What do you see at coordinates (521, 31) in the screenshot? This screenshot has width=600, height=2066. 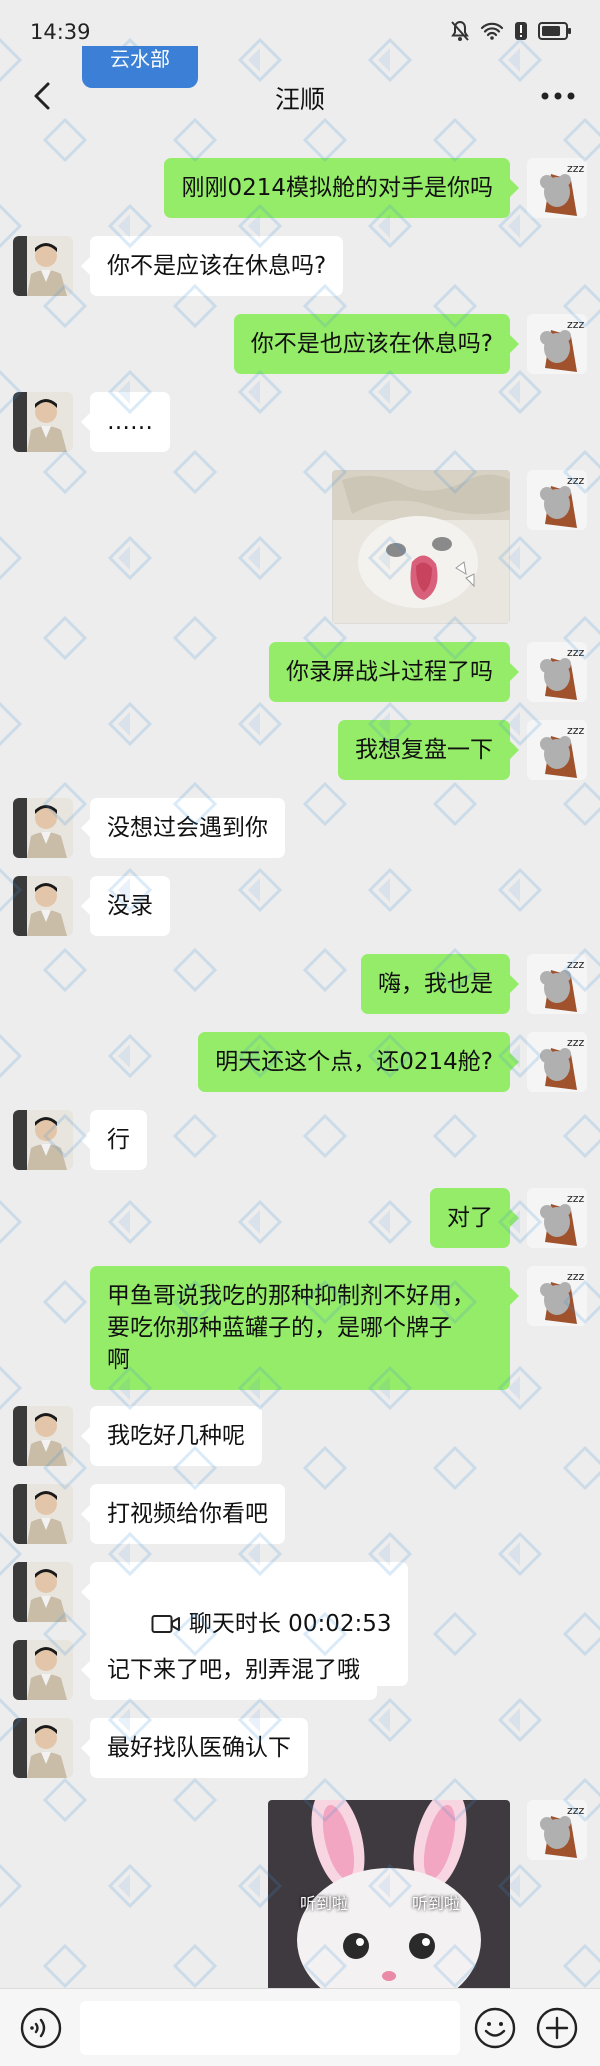 I see `alert-icon` at bounding box center [521, 31].